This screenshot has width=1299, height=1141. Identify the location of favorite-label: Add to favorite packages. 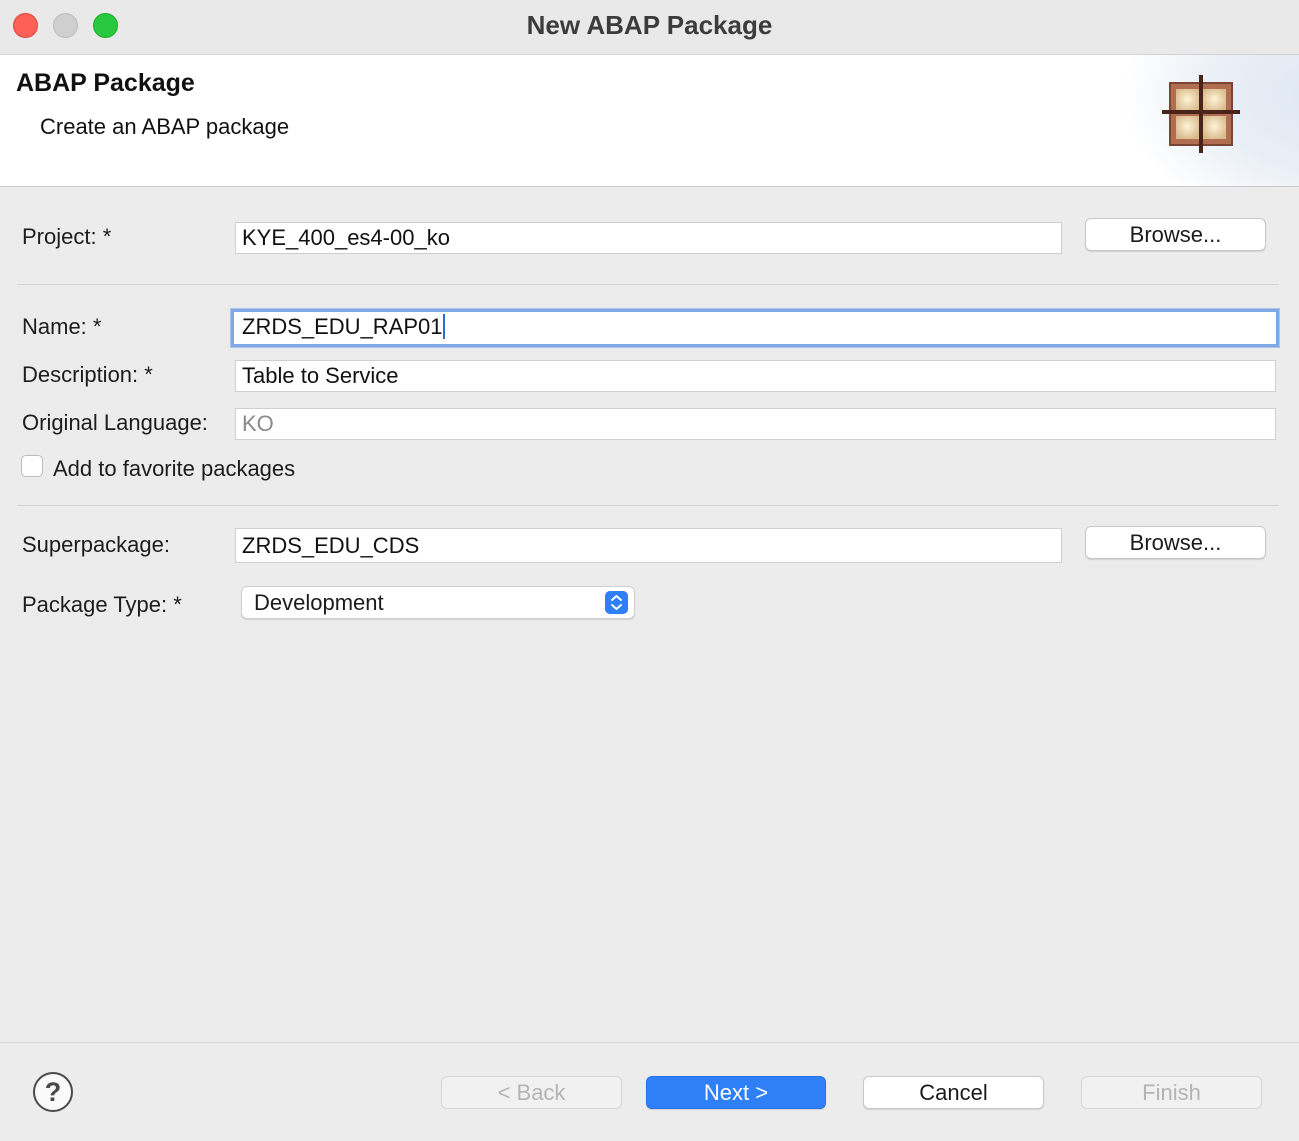
(174, 469).